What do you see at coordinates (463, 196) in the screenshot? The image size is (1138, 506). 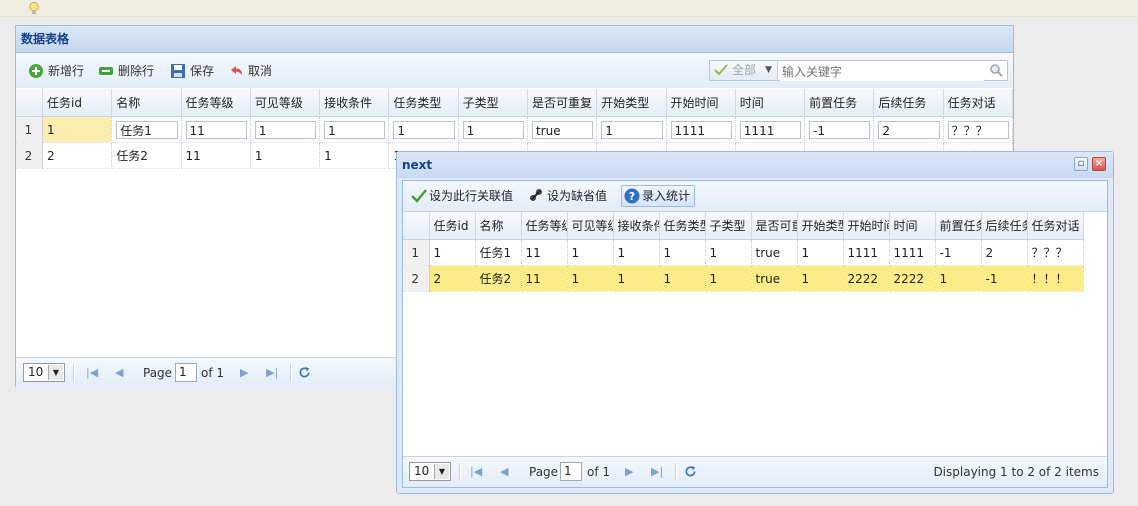 I see `set-relation-button: 设为此行关联值` at bounding box center [463, 196].